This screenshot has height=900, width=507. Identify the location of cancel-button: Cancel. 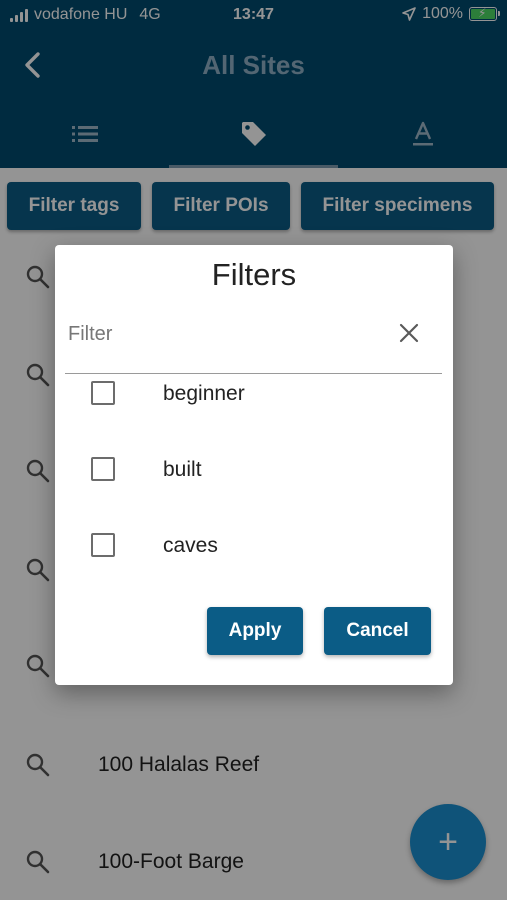
(377, 631).